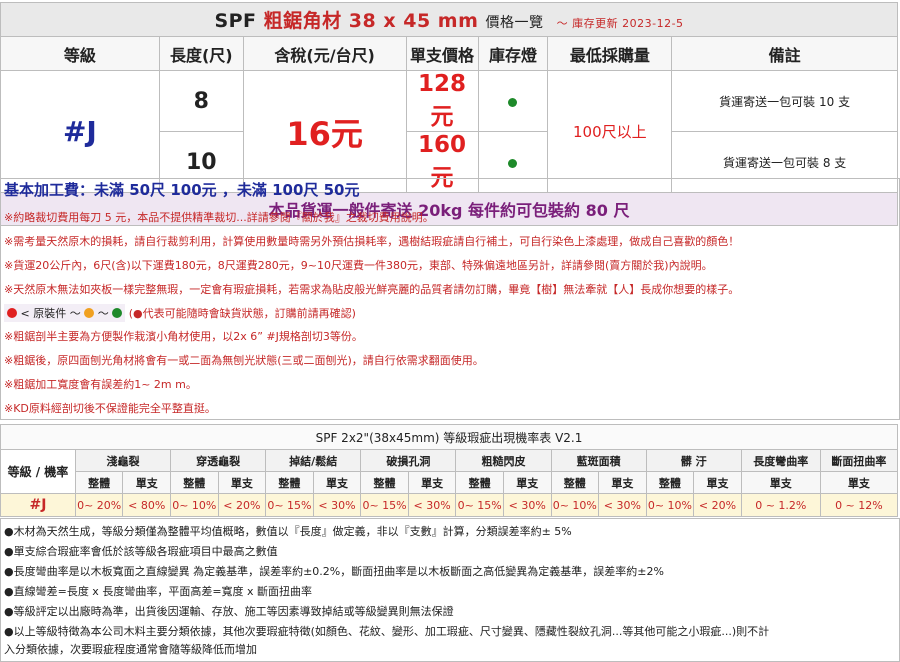  I want to click on stock-legend: < 原裝件 ～ ～ (●代表可能隨時會缺貨狀態，訂購前請再確認), so click(180, 313).